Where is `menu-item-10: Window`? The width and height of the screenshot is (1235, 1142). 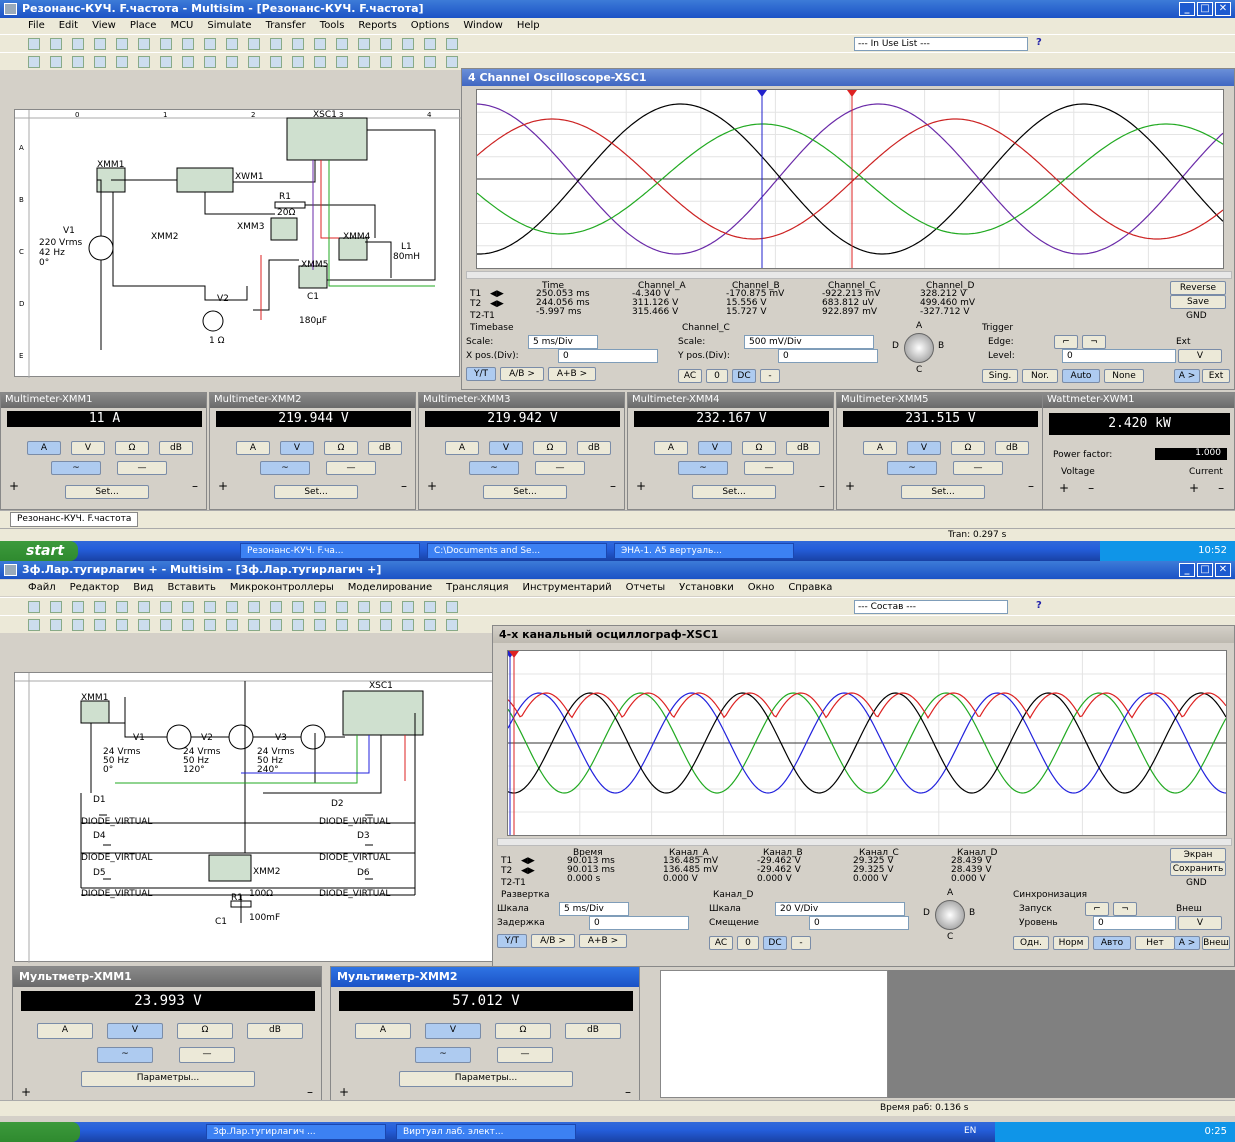
menu-item-10: Window is located at coordinates (482, 27).